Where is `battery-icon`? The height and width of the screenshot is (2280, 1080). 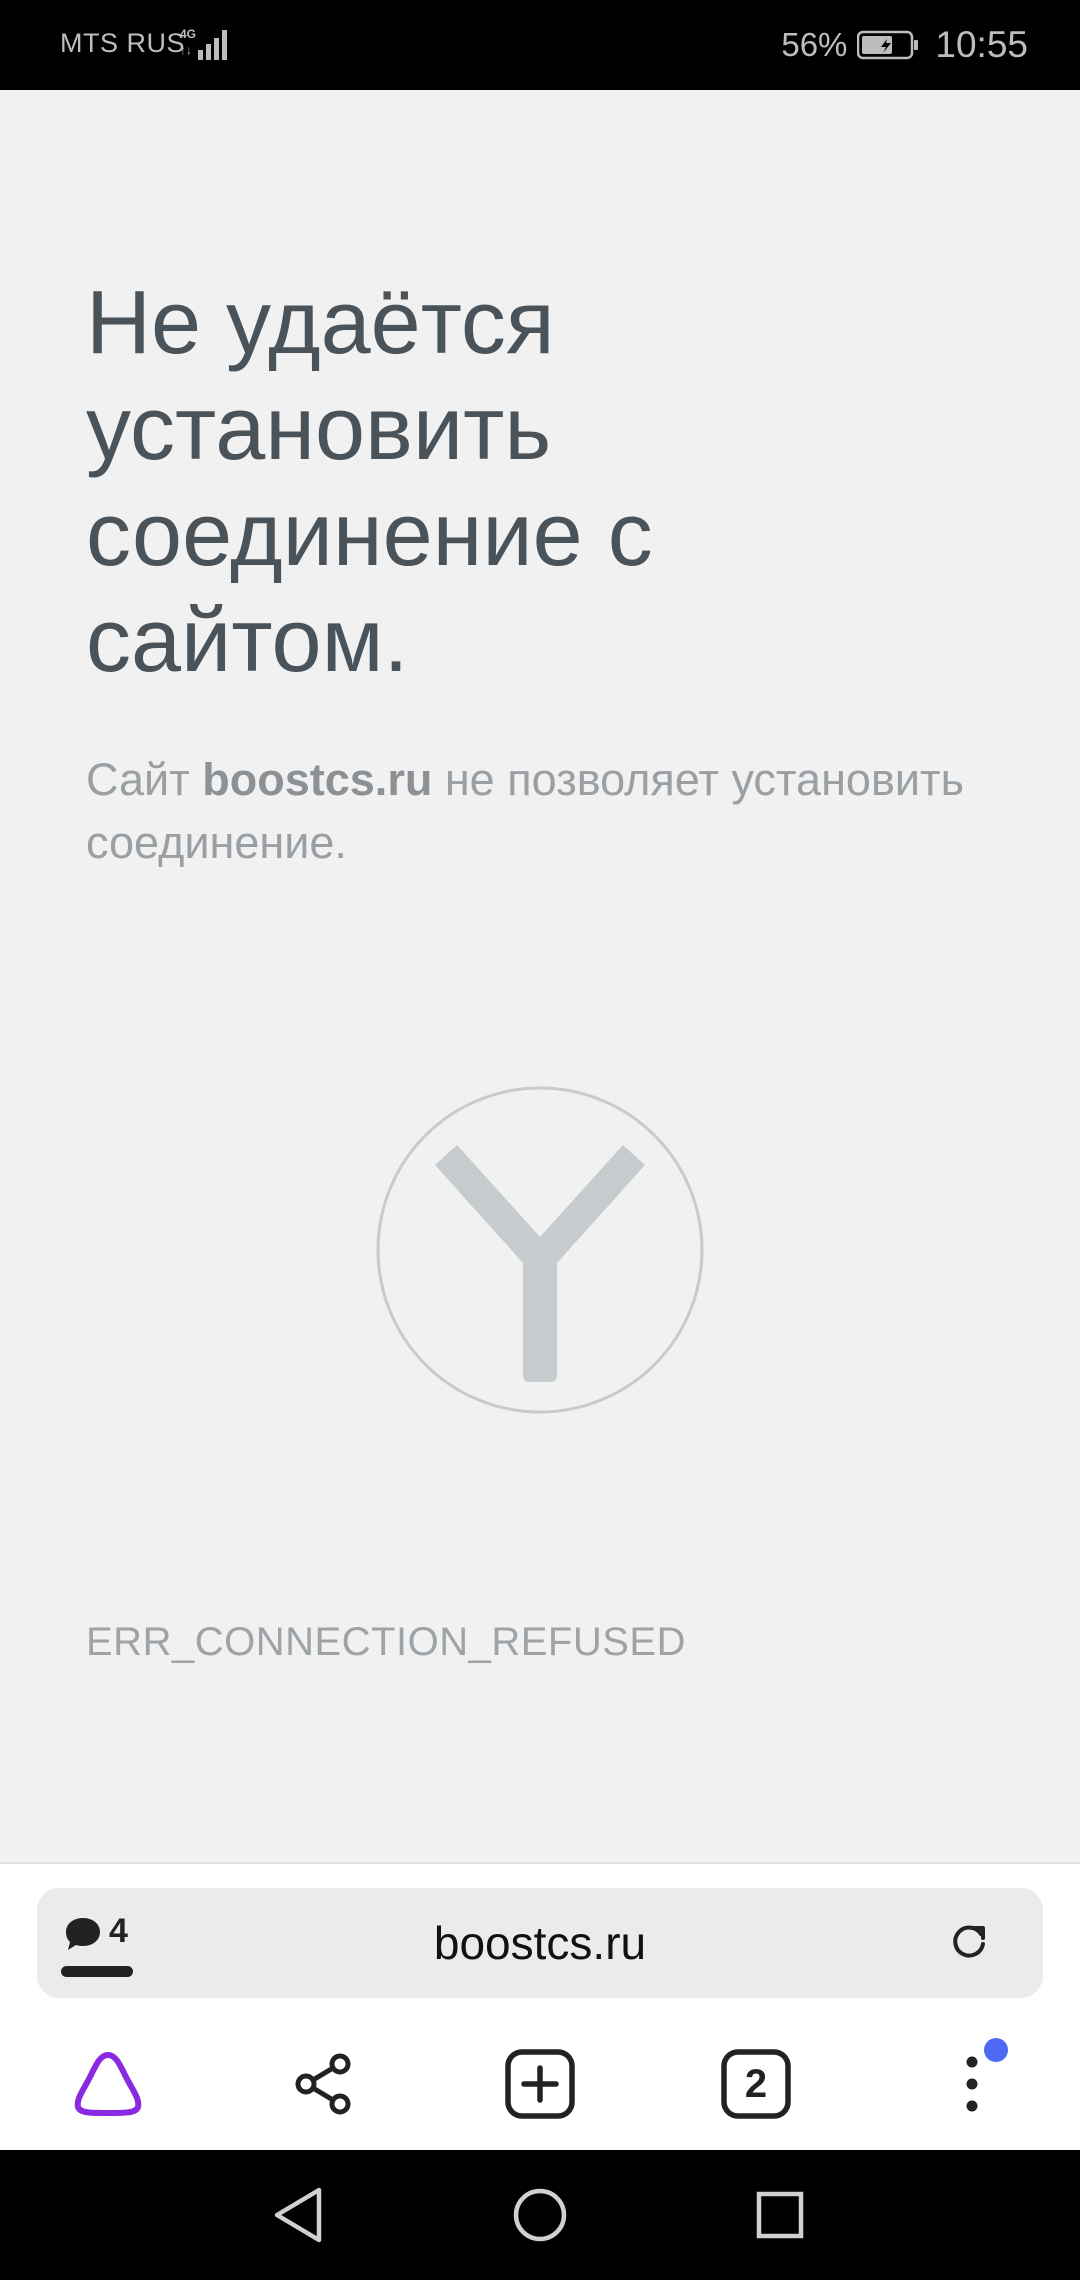 battery-icon is located at coordinates (888, 45).